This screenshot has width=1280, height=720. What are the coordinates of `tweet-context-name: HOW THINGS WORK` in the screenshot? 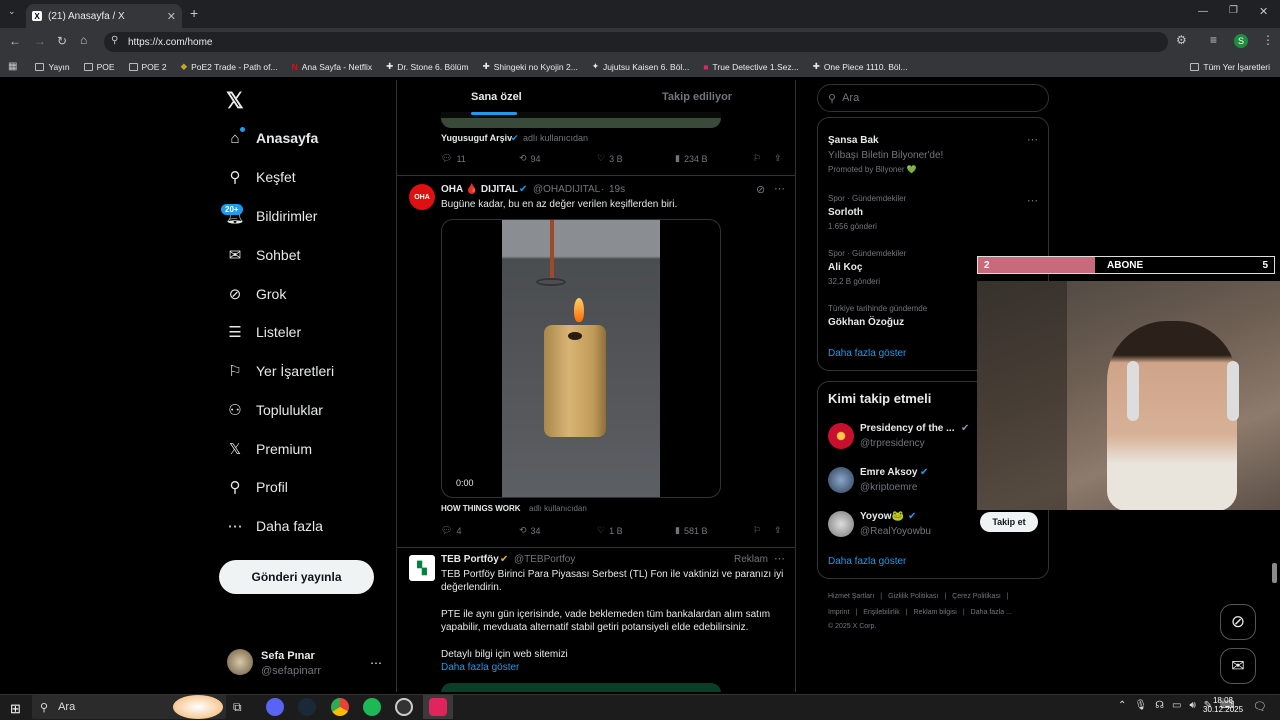 It's located at (481, 508).